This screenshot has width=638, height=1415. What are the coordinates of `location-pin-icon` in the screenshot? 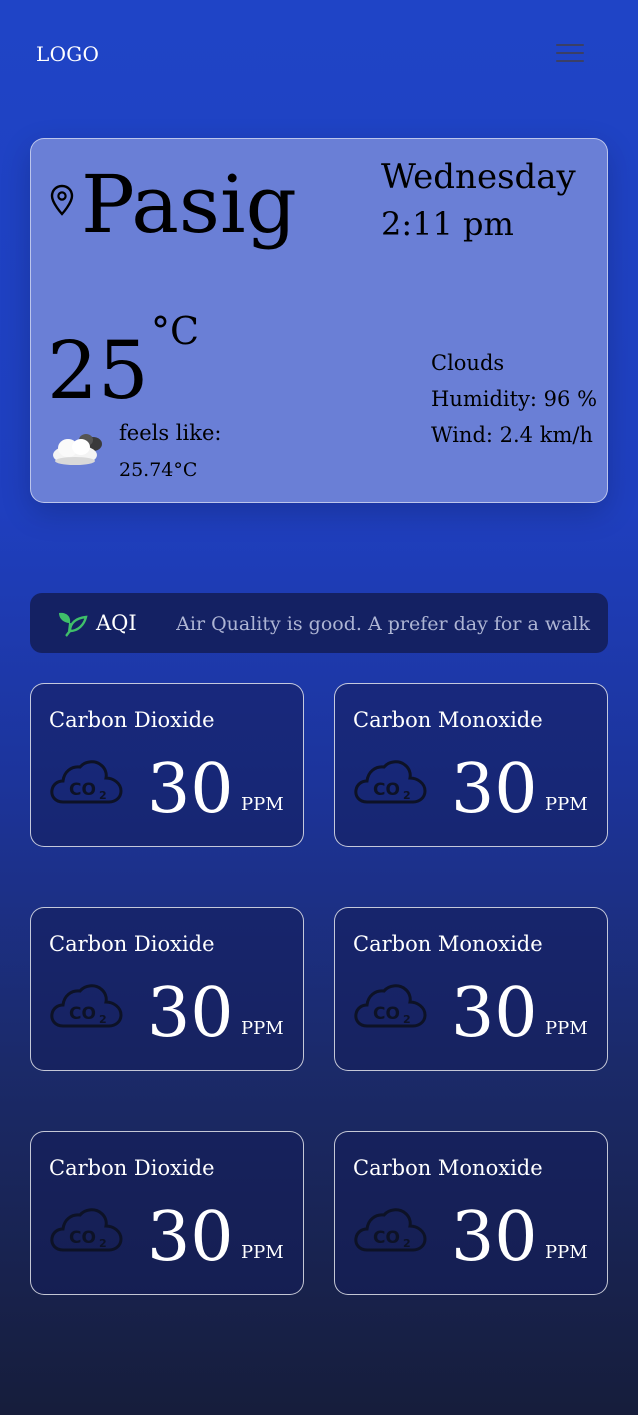 It's located at (62, 200).